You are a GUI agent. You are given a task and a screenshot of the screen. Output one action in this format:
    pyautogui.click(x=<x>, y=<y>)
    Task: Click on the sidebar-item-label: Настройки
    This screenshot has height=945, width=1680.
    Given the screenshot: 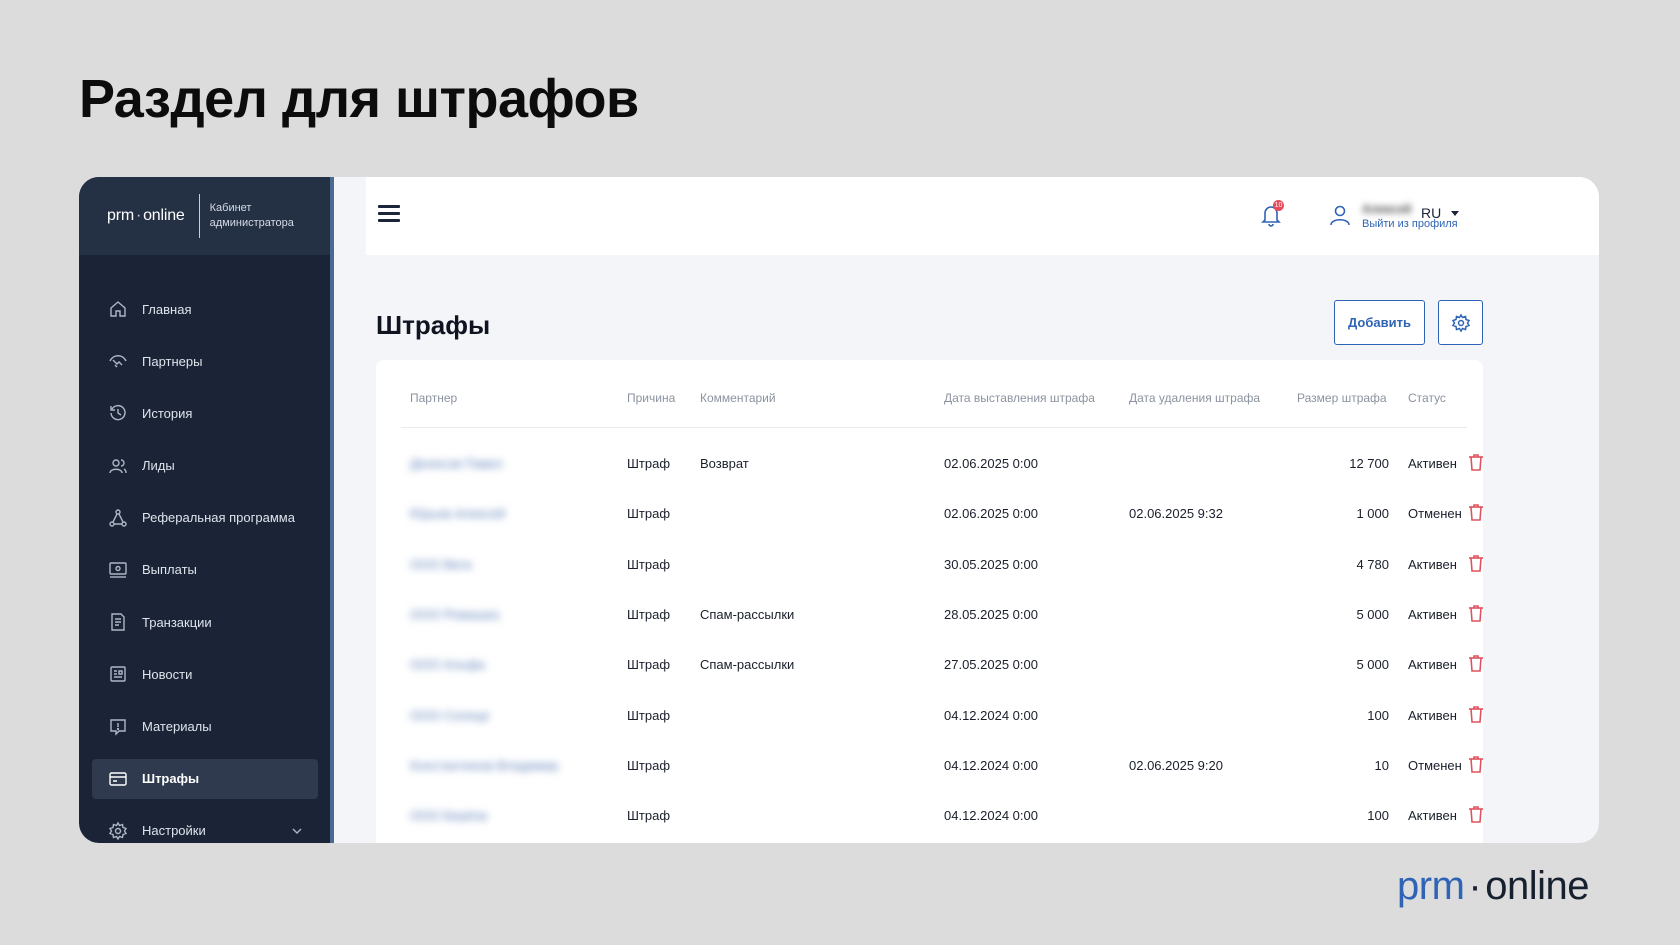 What is the action you would take?
    pyautogui.click(x=174, y=831)
    